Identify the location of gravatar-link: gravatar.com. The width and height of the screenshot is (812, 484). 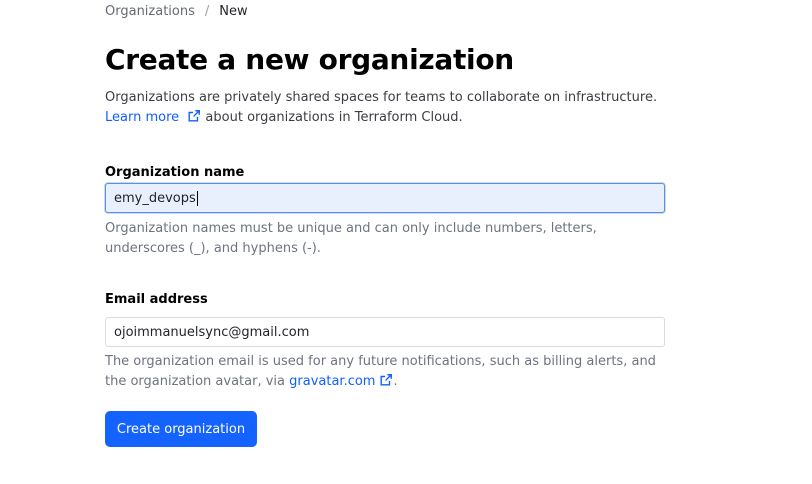
(341, 381).